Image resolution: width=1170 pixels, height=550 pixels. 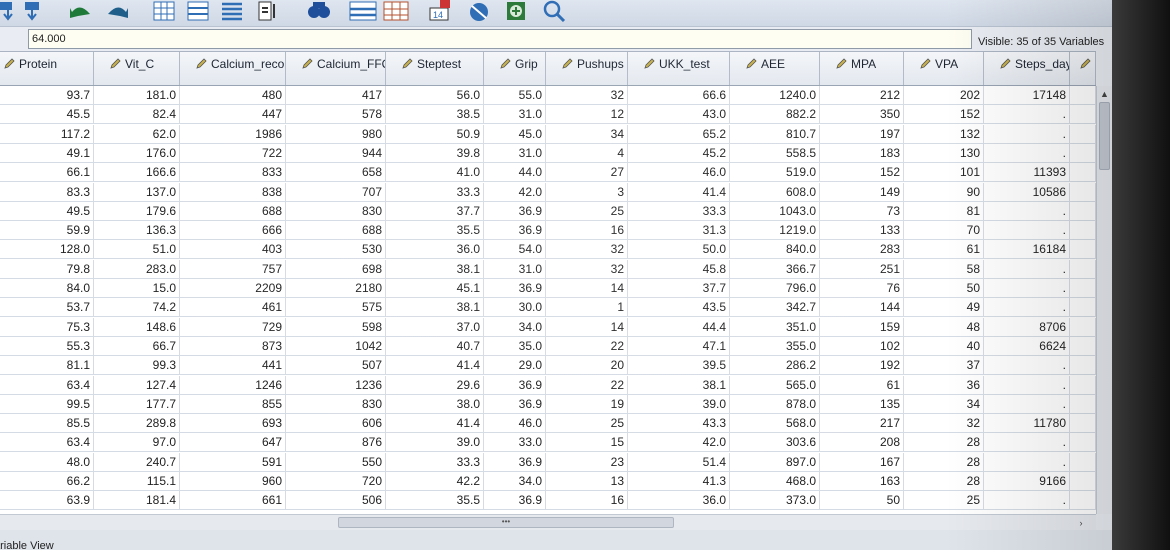 I want to click on cell-calcium-ffq: 606, so click(x=336, y=424).